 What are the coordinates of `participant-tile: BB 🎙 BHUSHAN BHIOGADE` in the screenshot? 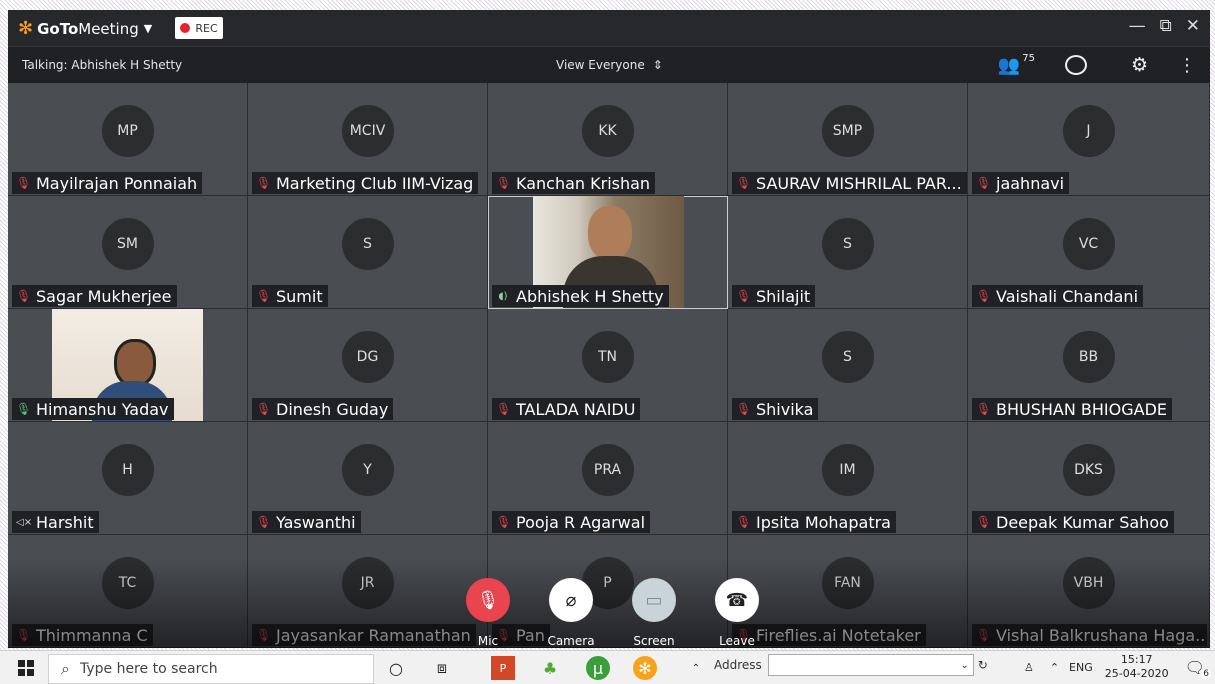 It's located at (1089, 365).